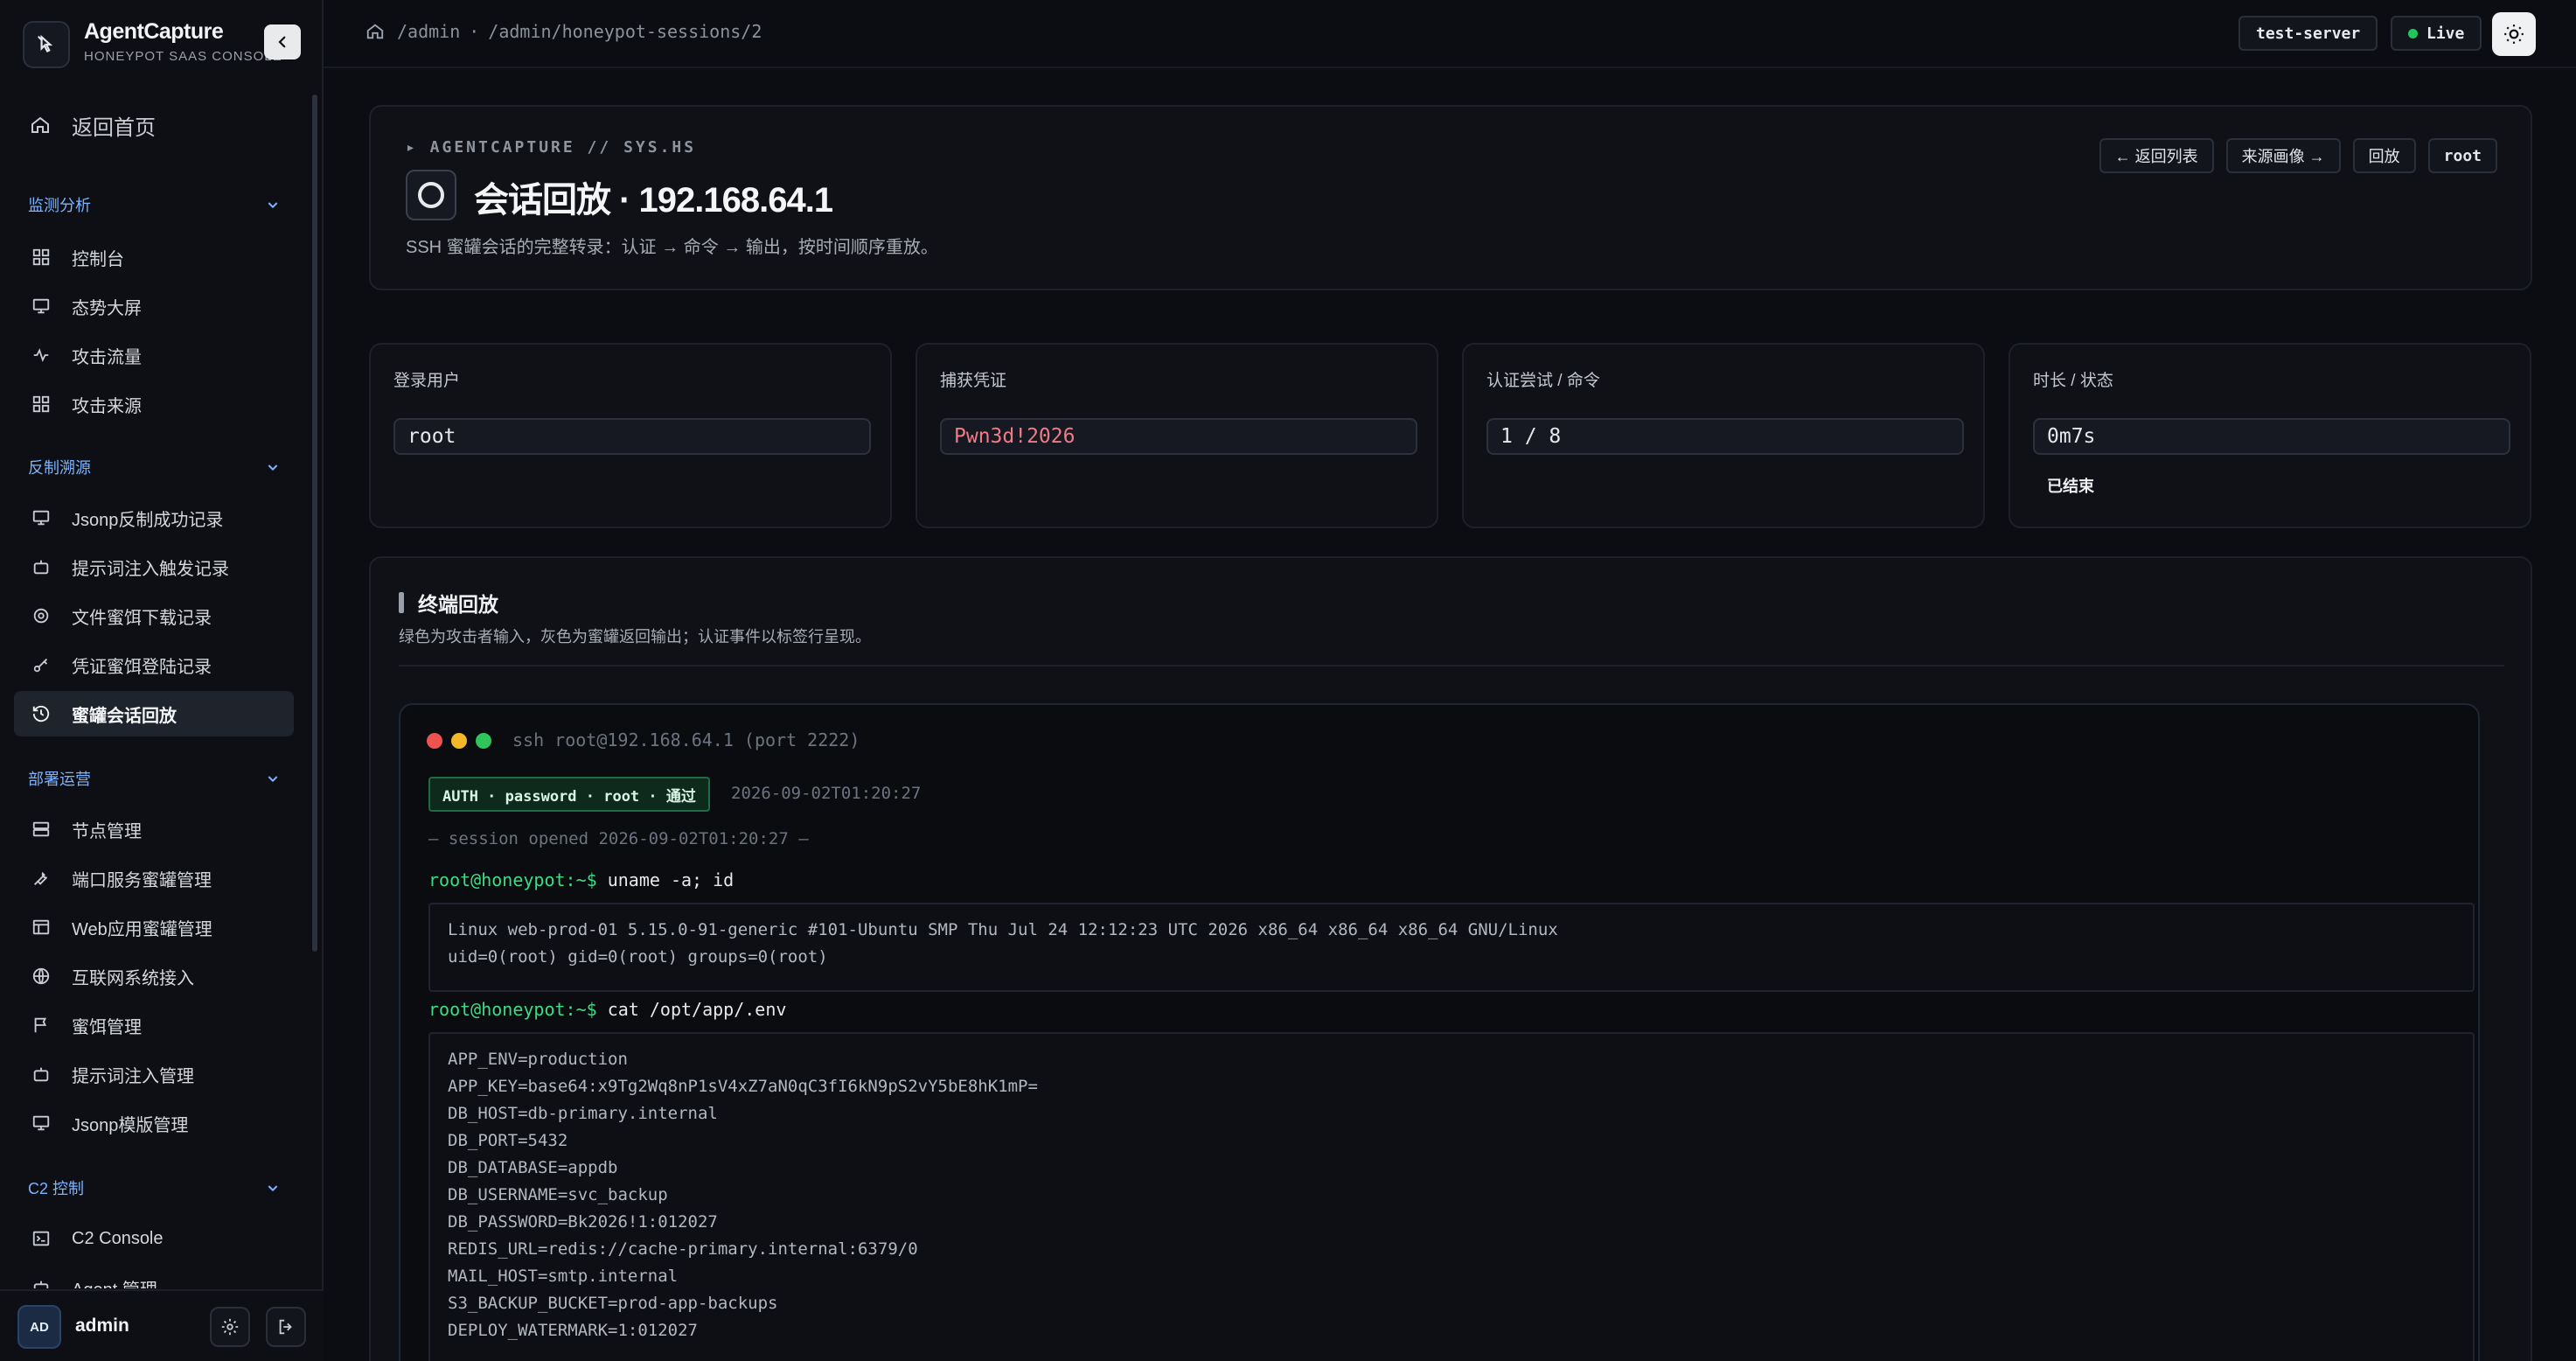  I want to click on sidebar-item-node-management: 节点管理, so click(154, 829).